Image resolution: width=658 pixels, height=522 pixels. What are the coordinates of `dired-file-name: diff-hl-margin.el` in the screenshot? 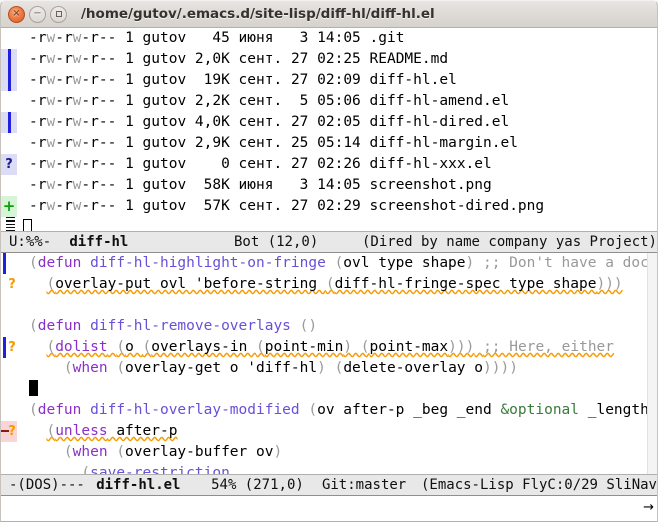 It's located at (444, 143).